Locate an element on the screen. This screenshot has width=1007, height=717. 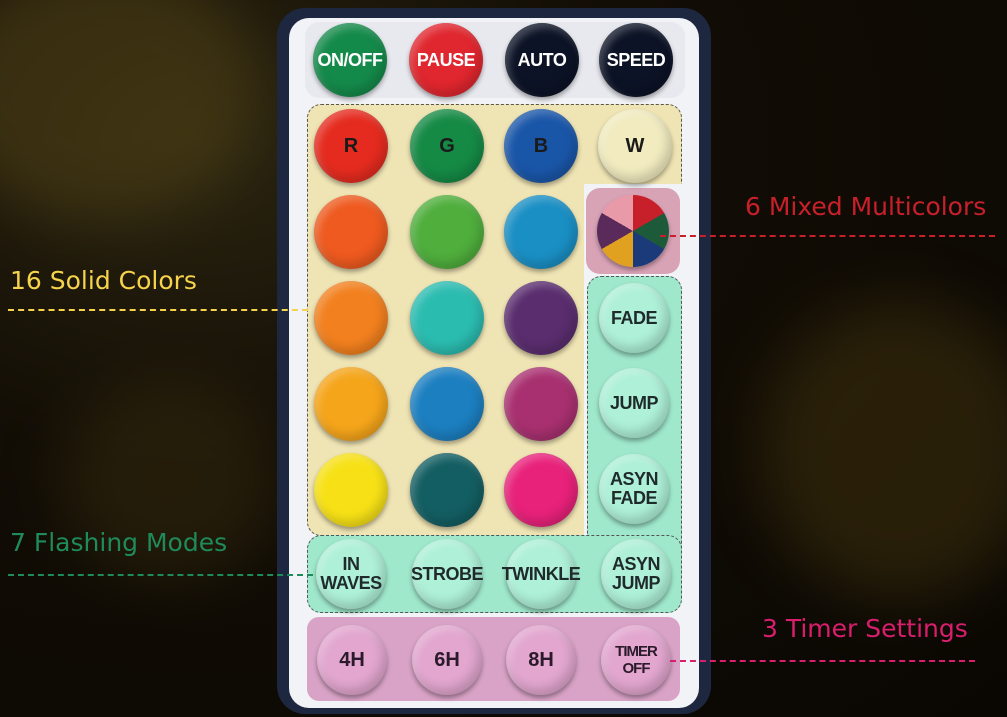
timer-8h-button: 8H is located at coordinates (541, 660).